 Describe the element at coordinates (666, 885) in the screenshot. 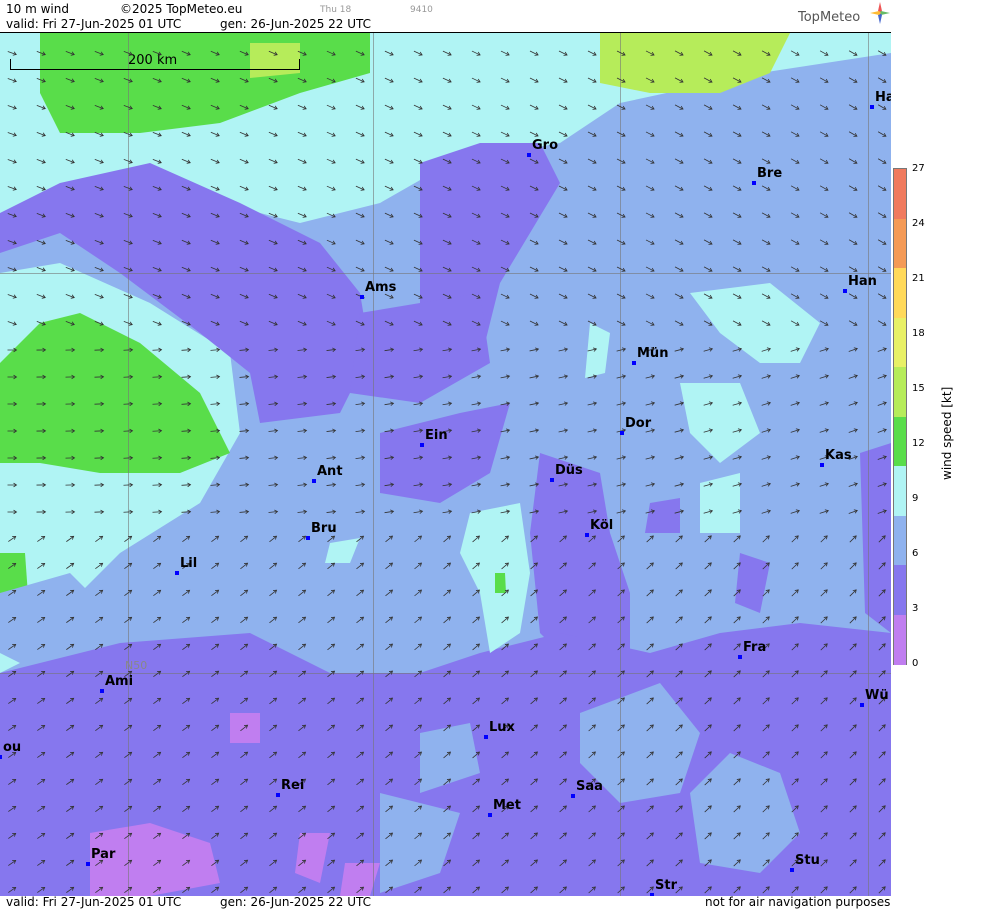

I see `city-label: Str` at that location.